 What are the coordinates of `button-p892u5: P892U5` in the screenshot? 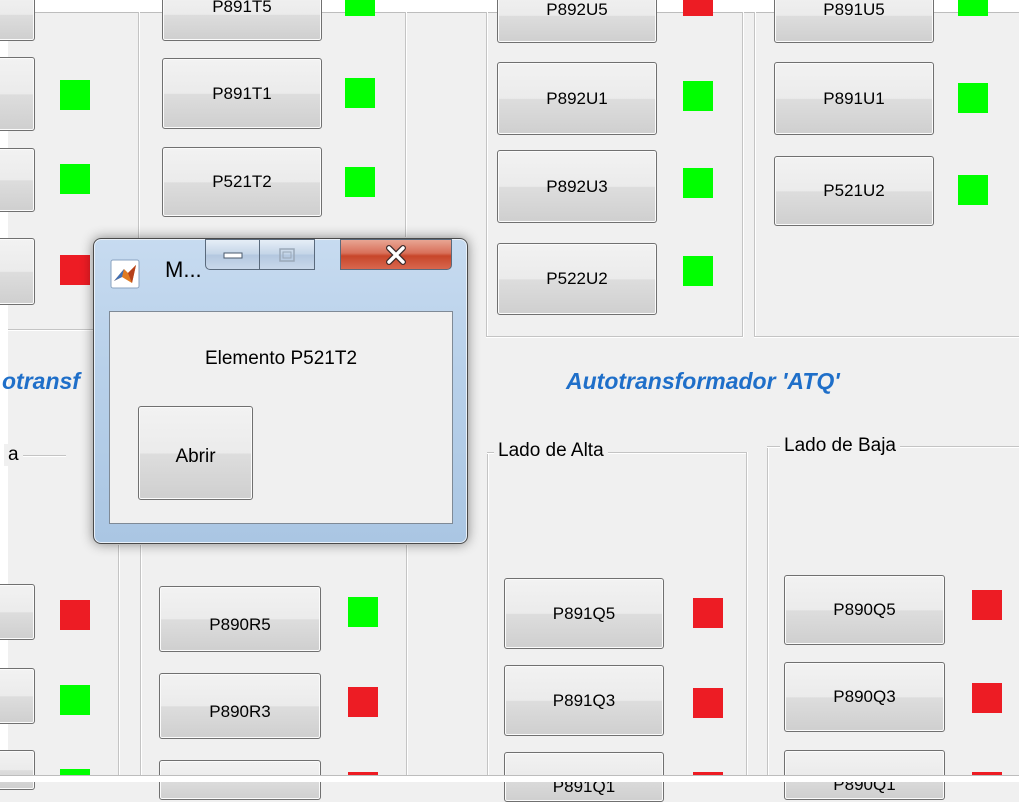 It's located at (577, 21).